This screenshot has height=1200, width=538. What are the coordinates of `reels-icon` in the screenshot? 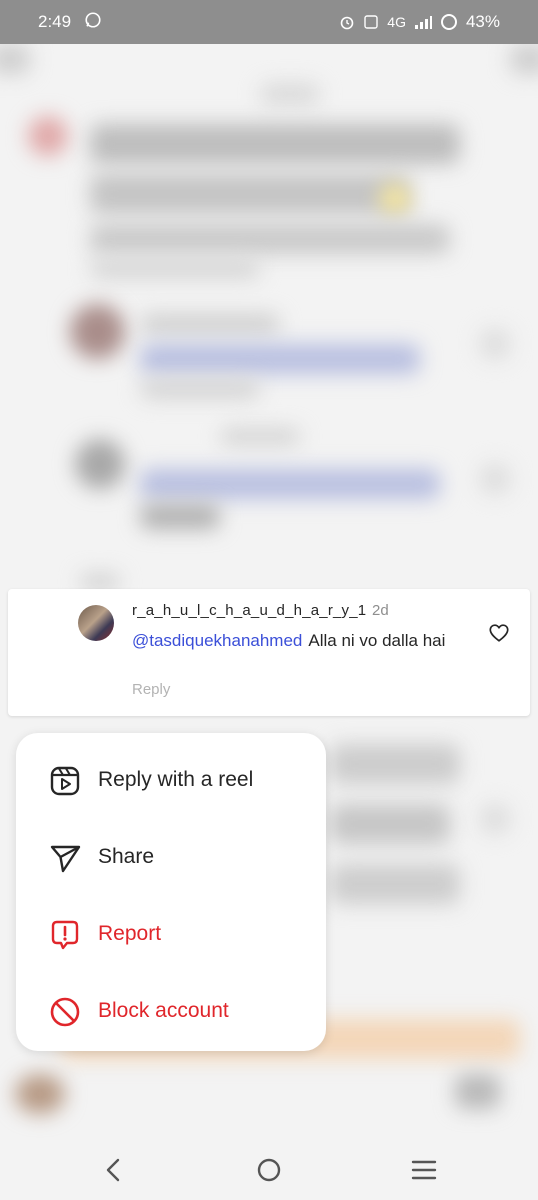 It's located at (65, 781).